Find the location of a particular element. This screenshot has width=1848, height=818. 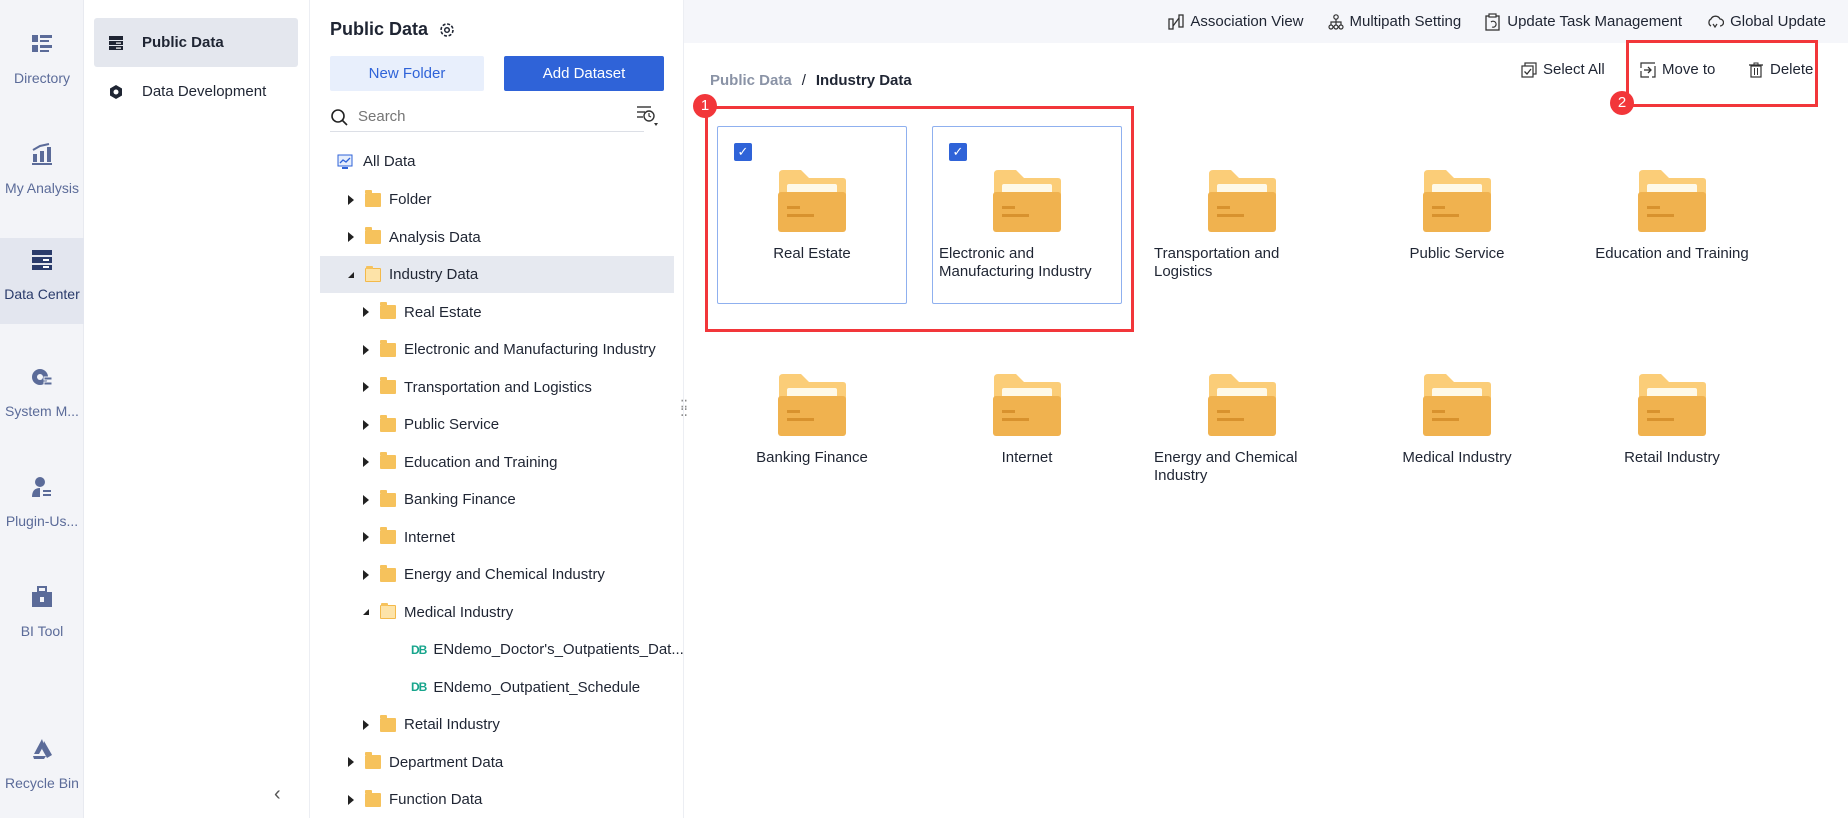

tree-dataset-item: DB ENdemo_Outpatient_Schedule is located at coordinates (497, 687).